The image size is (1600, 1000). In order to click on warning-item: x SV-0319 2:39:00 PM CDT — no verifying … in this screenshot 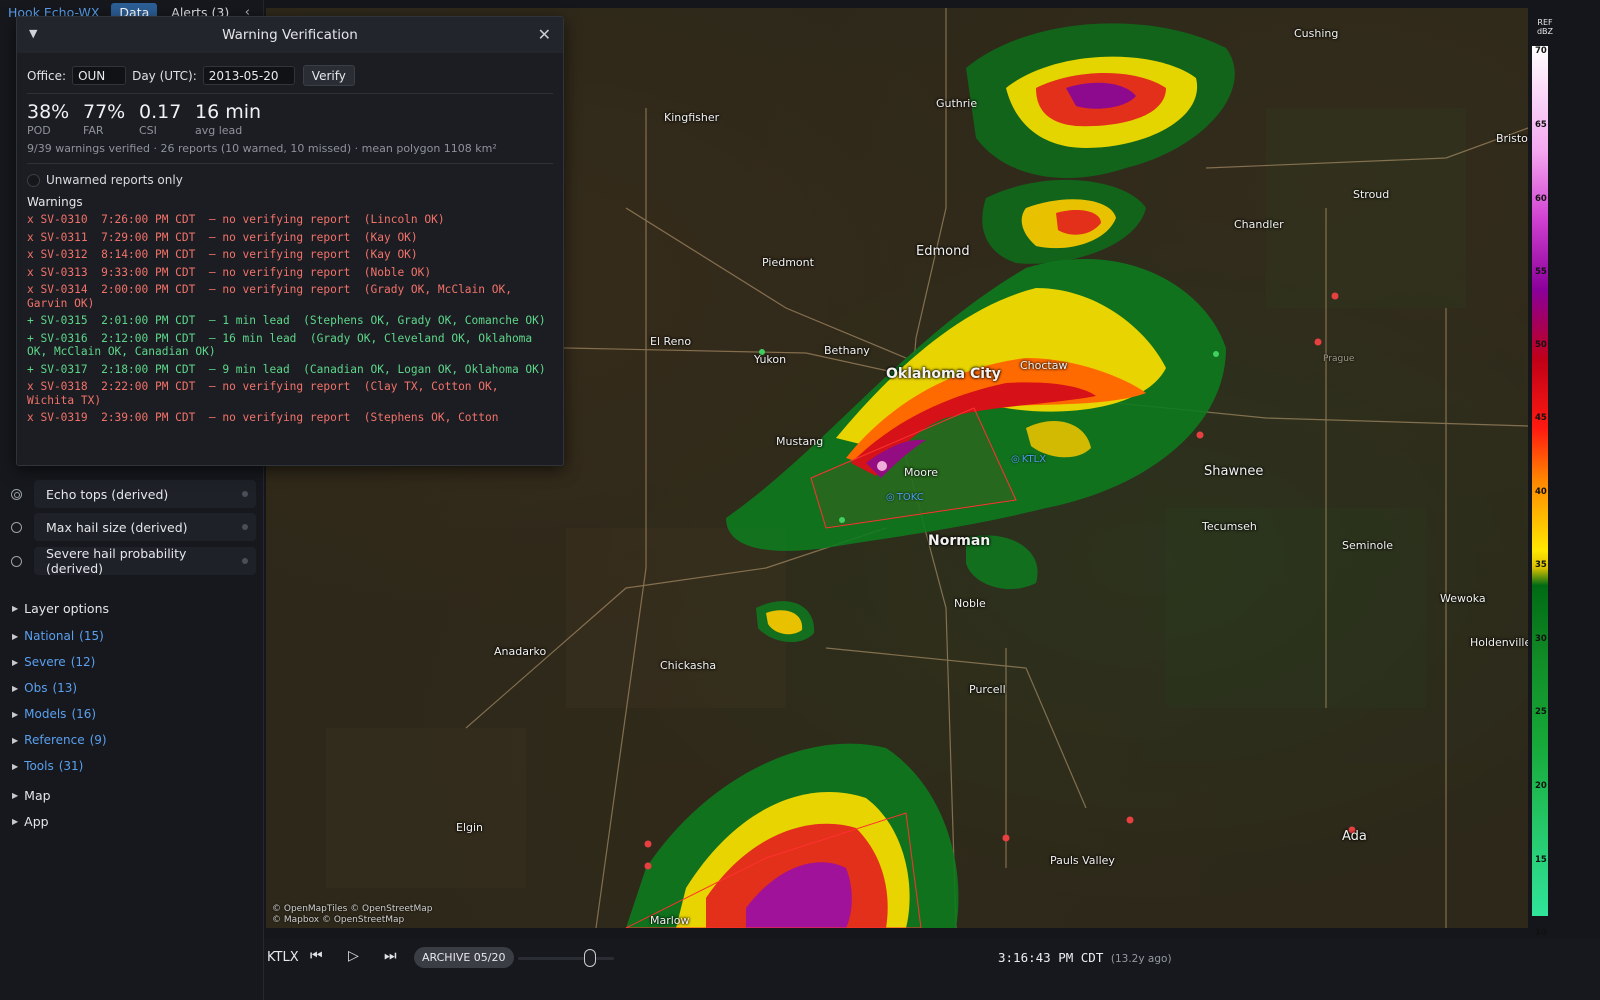, I will do `click(289, 418)`.